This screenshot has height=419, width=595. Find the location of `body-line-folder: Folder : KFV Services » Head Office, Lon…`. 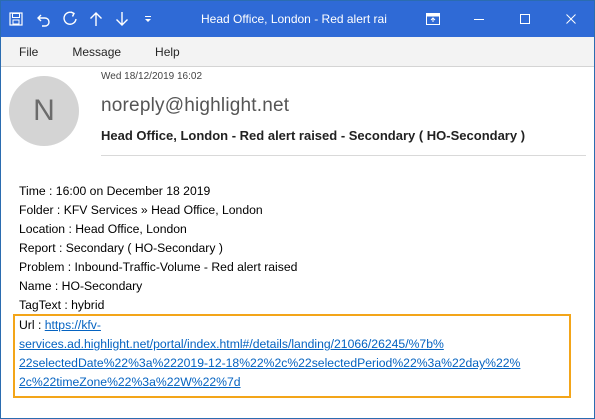

body-line-folder: Folder : KFV Services » Head Office, Lon… is located at coordinates (141, 210).